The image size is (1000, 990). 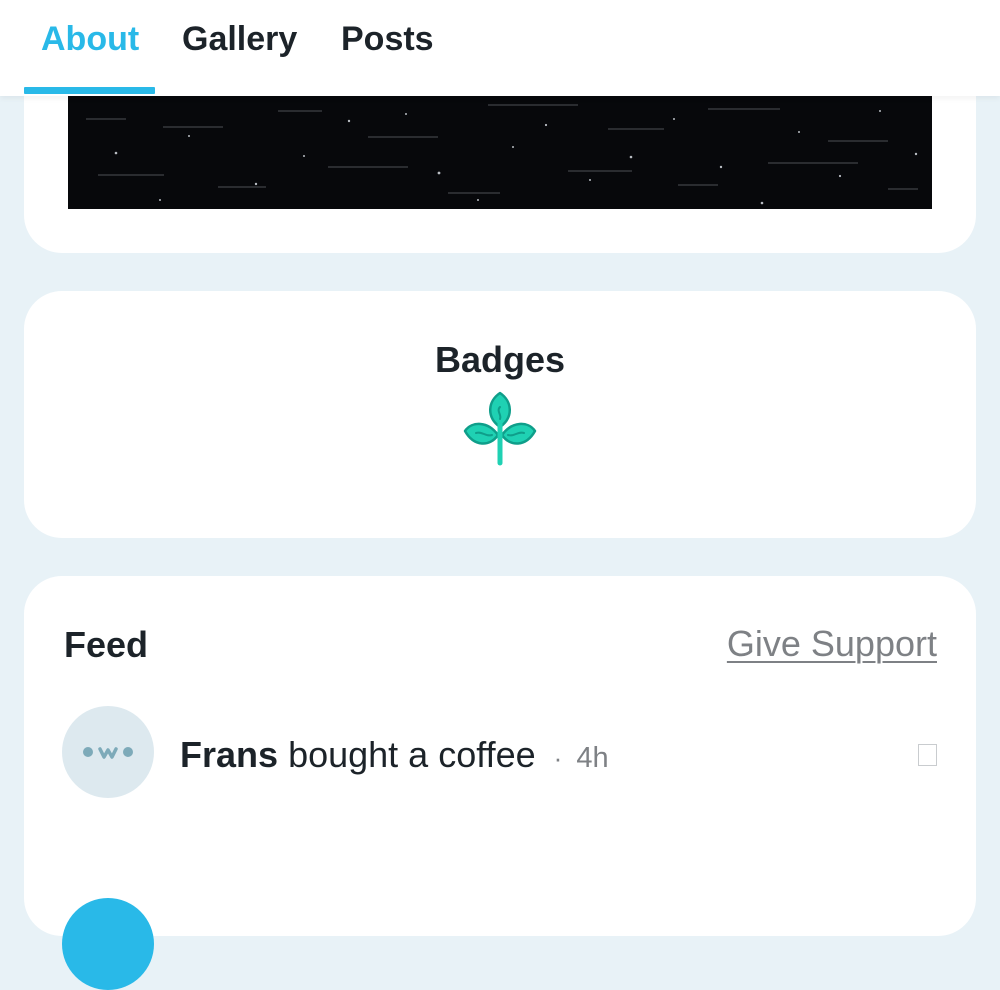 I want to click on feed-item-action: bought a coffee, so click(x=412, y=754).